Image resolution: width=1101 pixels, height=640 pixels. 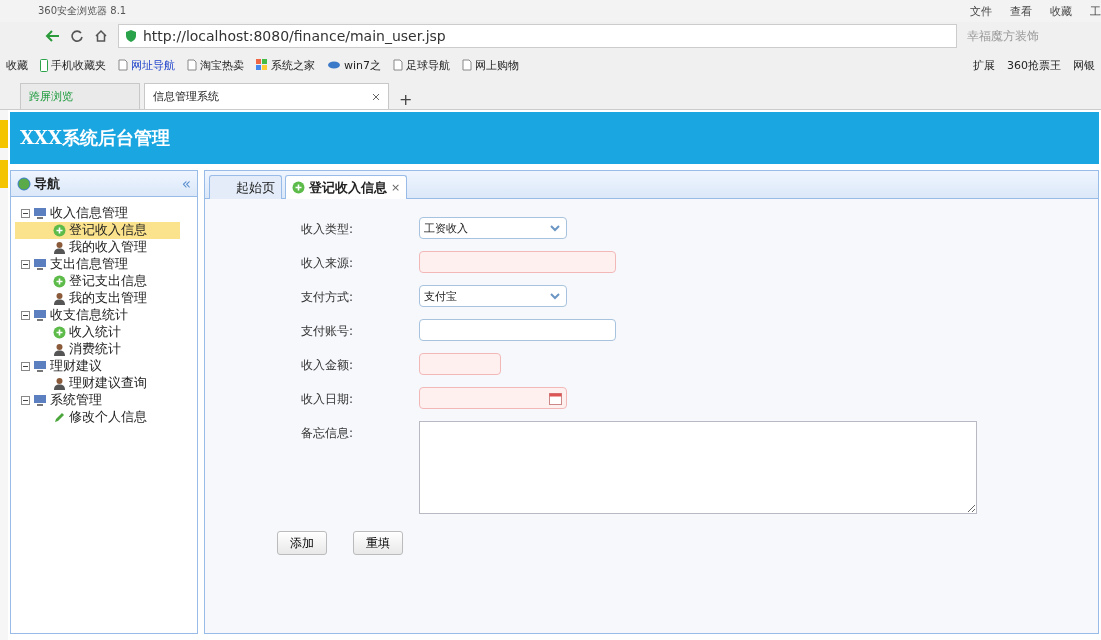 I want to click on menu-item: 工, so click(x=1095, y=11).